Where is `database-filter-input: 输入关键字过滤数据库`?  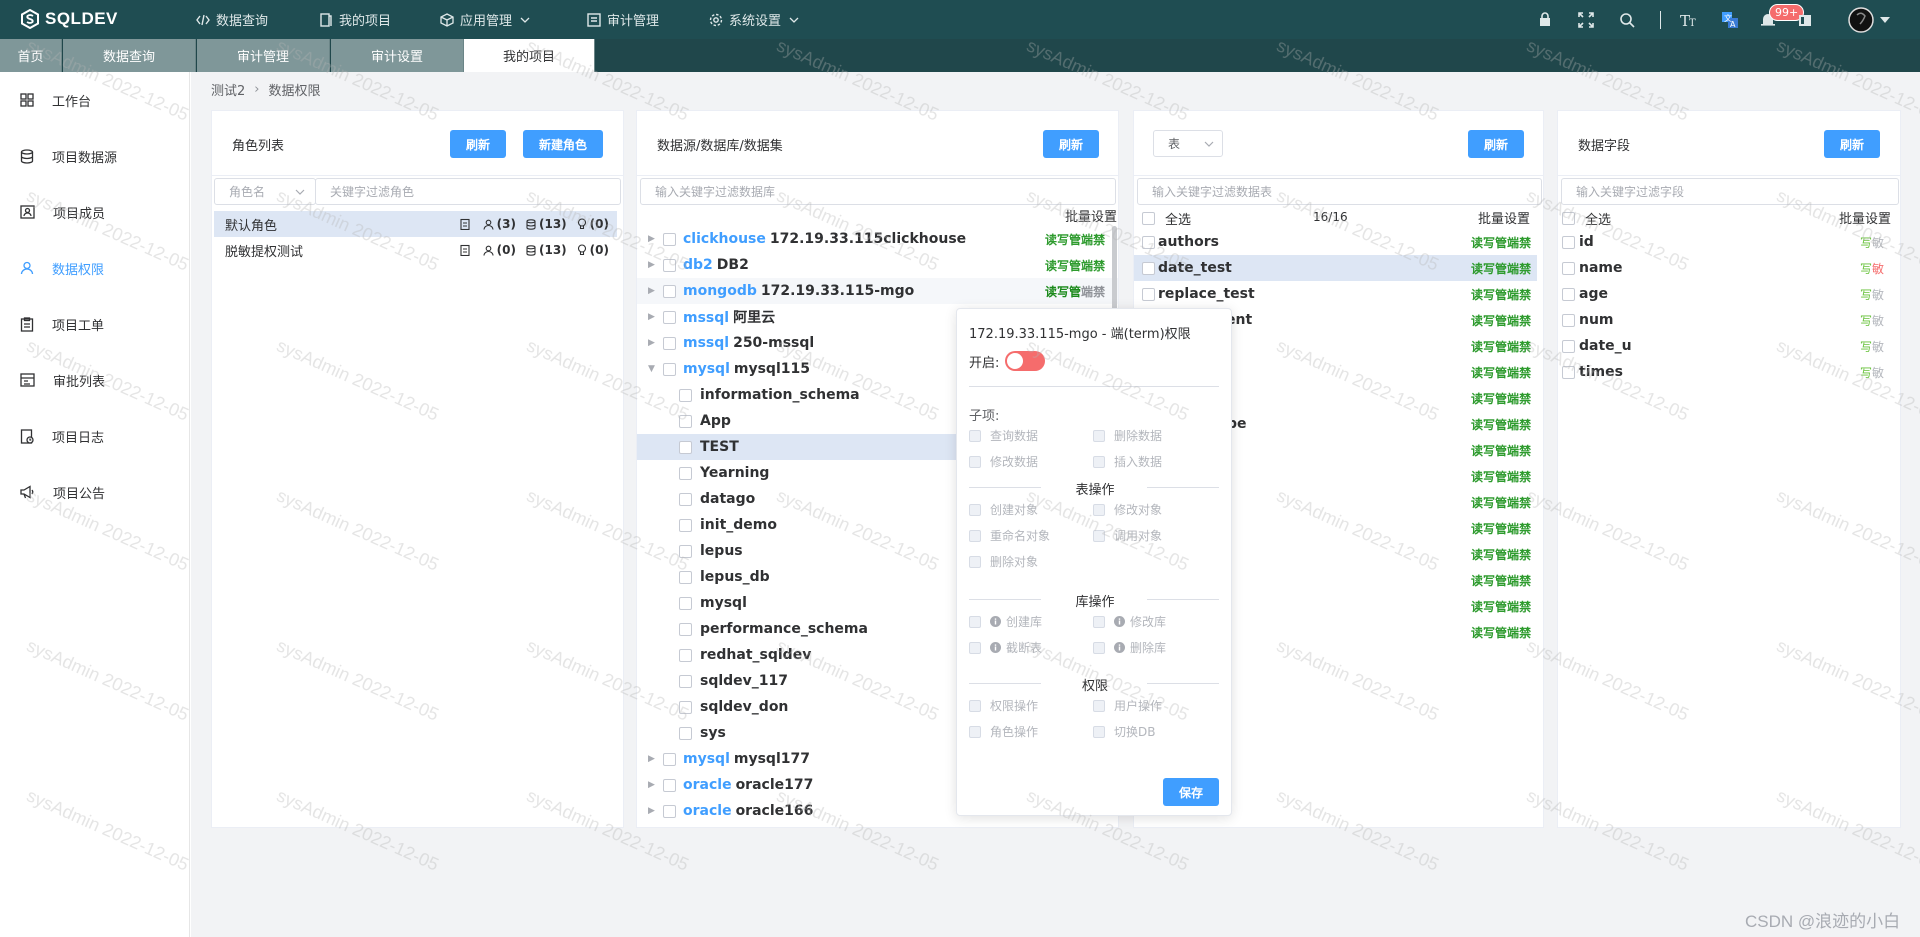 database-filter-input: 输入关键字过滤数据库 is located at coordinates (878, 191).